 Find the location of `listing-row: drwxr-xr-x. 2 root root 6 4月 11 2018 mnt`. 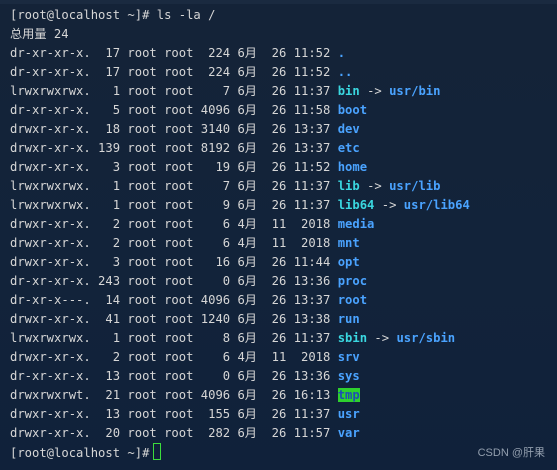

listing-row: drwxr-xr-x. 2 root root 6 4月 11 2018 mnt is located at coordinates (283, 243).